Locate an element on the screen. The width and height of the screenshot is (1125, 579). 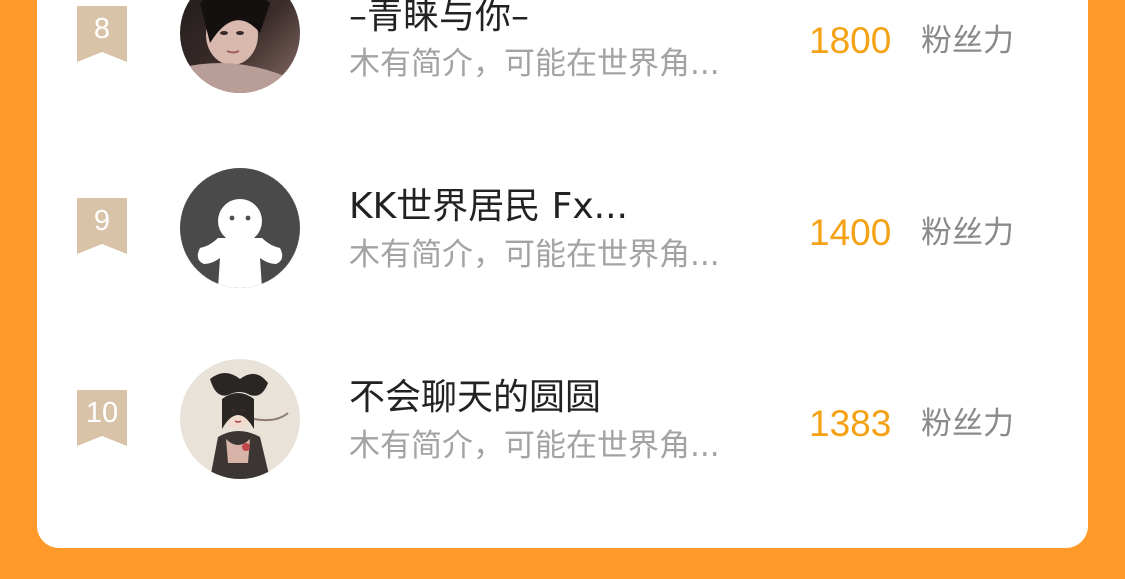
rank-number: 8 is located at coordinates (102, 29).